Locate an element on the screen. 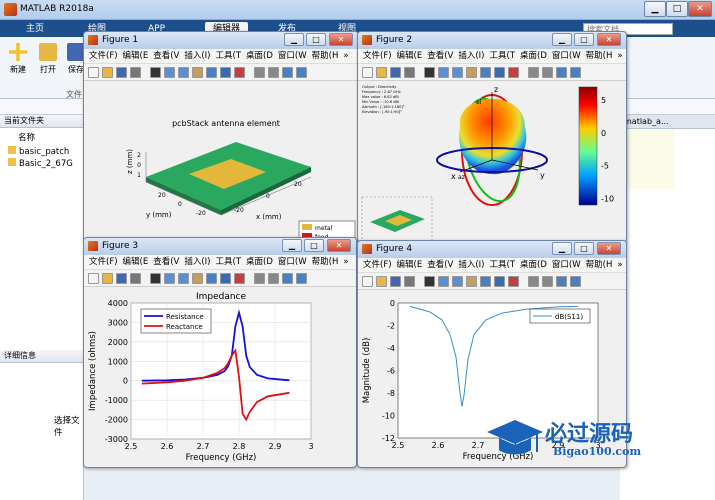 This screenshot has width=715, height=500. new-button: 新建 is located at coordinates (18, 59).